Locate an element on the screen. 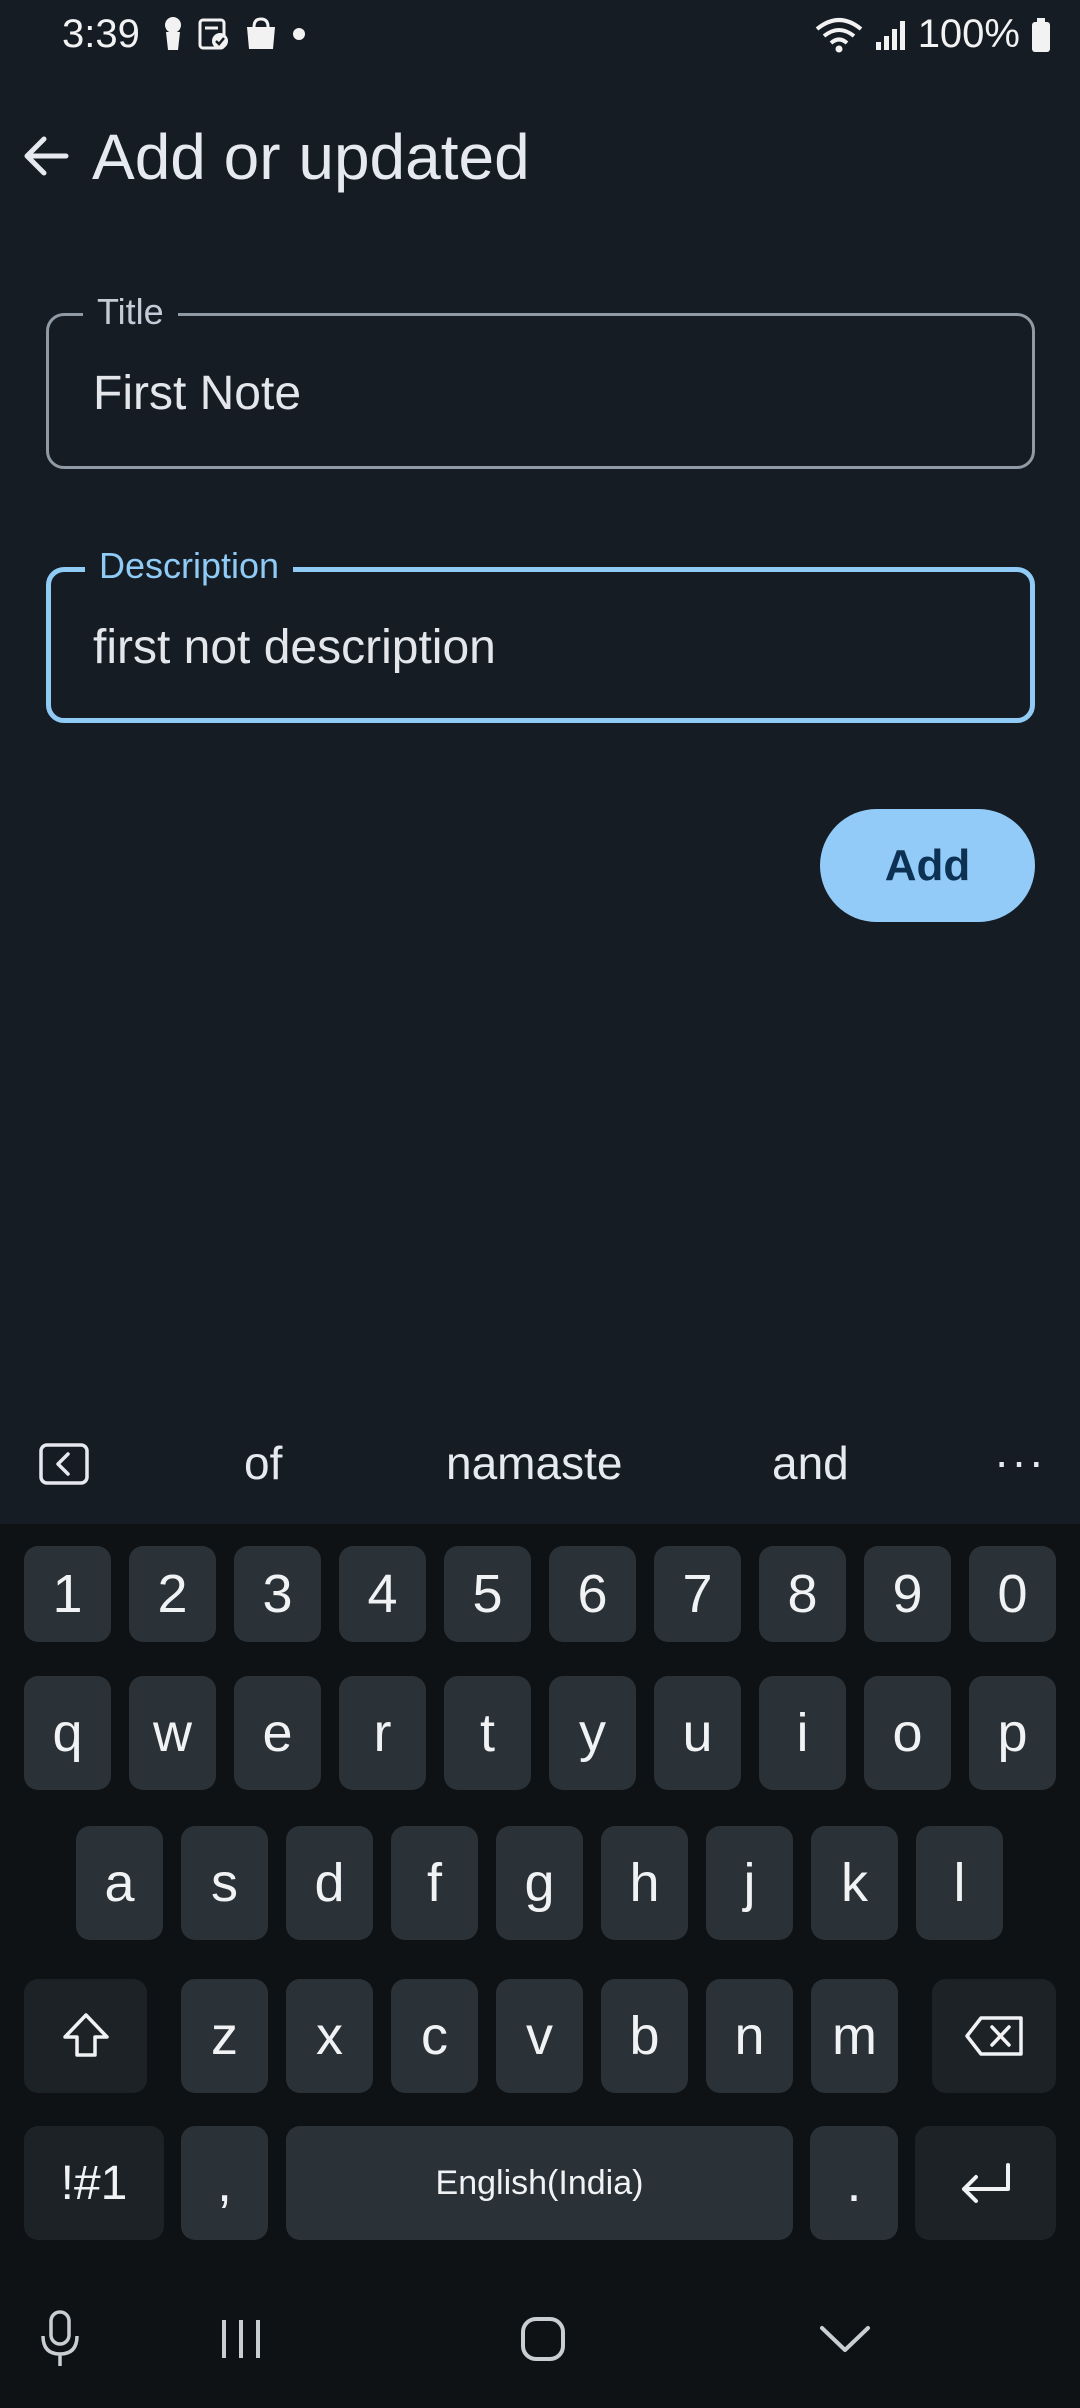 The width and height of the screenshot is (1080, 2408). shift-key is located at coordinates (85, 2036).